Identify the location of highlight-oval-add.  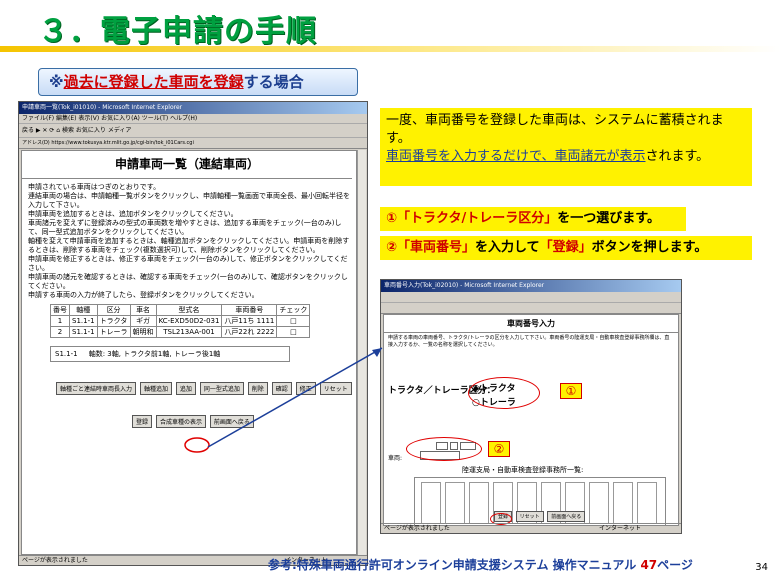
(197, 445).